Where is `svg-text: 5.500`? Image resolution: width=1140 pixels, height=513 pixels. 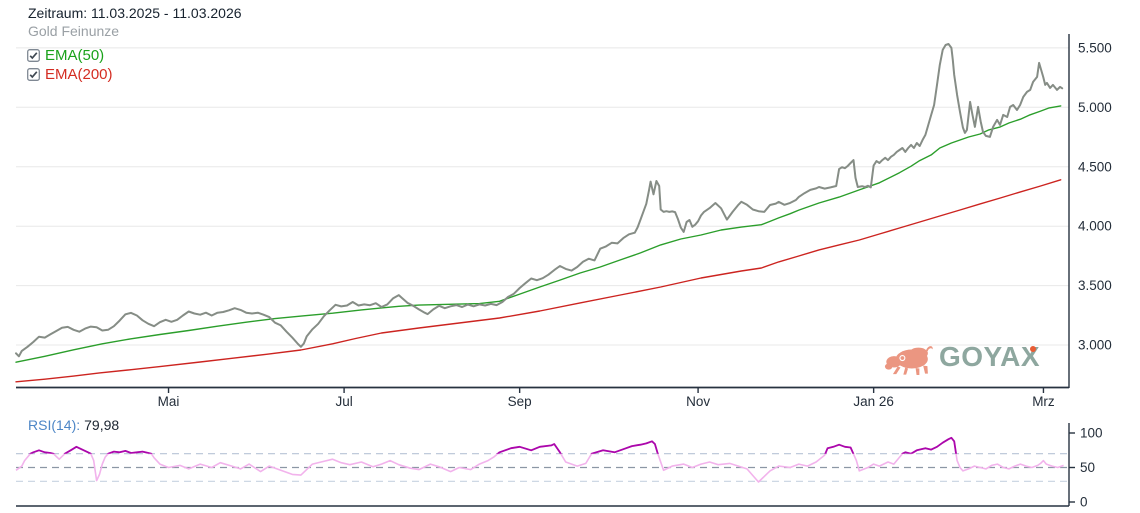
svg-text: 5.500 is located at coordinates (1095, 47).